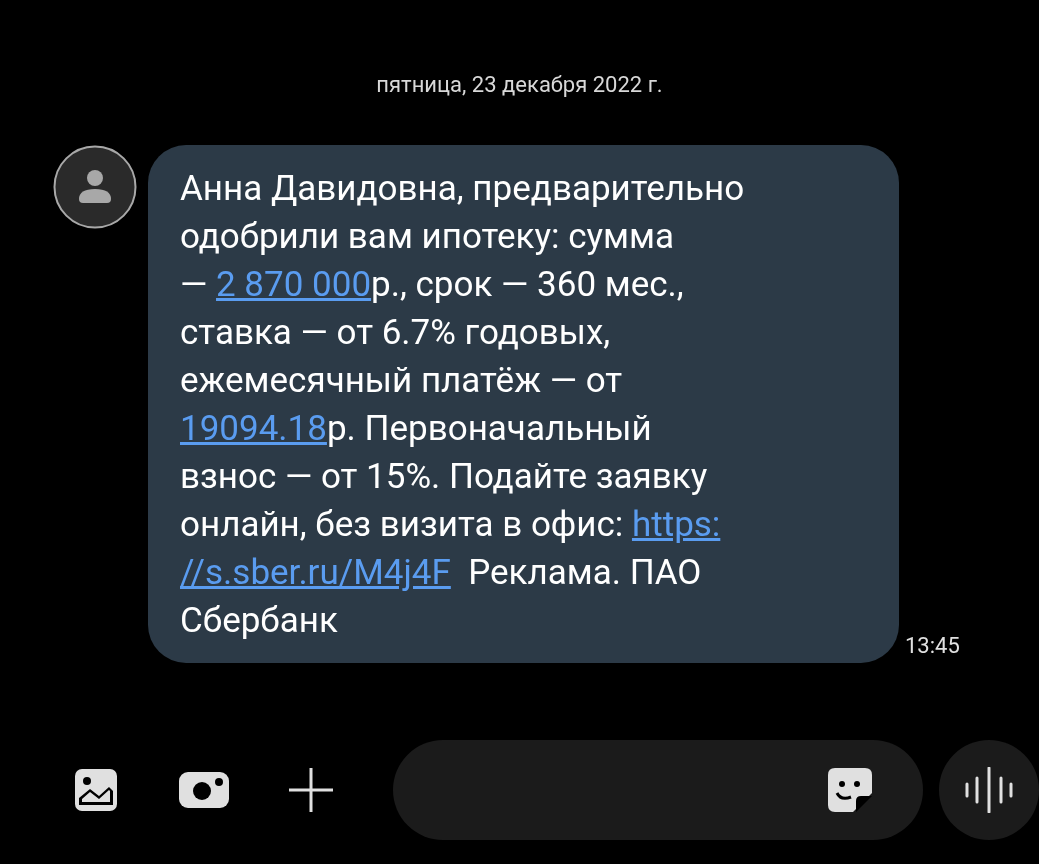 This screenshot has width=1039, height=864. I want to click on message-line: онлайн, без визита в офис: https:, so click(451, 525).